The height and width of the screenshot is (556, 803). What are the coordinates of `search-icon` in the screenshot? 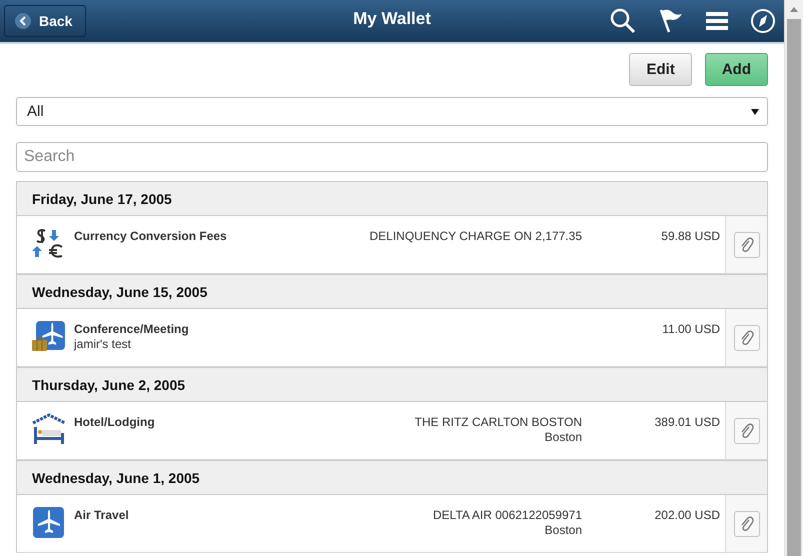 It's located at (623, 21).